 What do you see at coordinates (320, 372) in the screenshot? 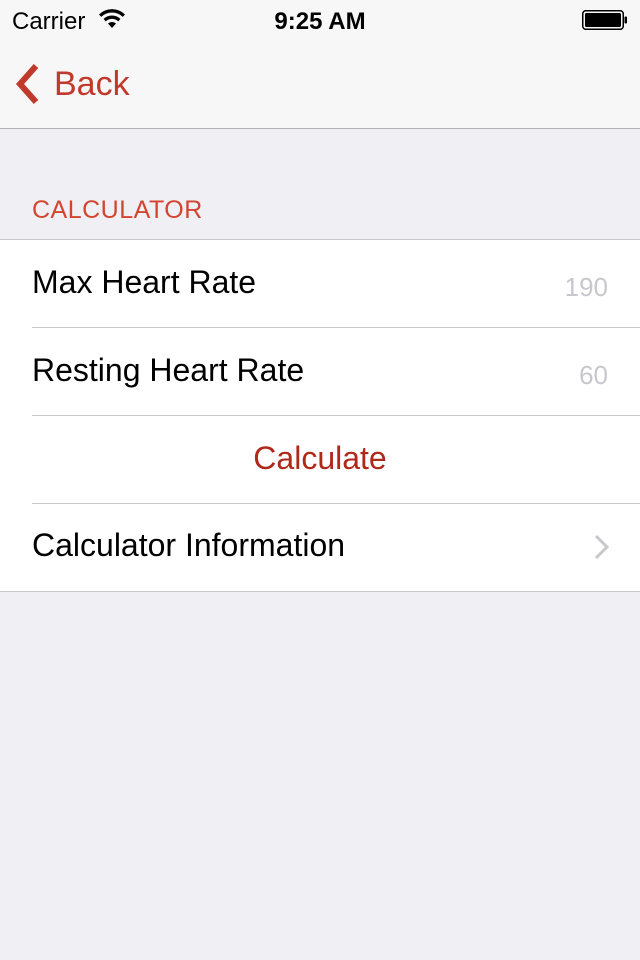
I see `resting-heart-rate-row: Resting Heart Rate 60` at bounding box center [320, 372].